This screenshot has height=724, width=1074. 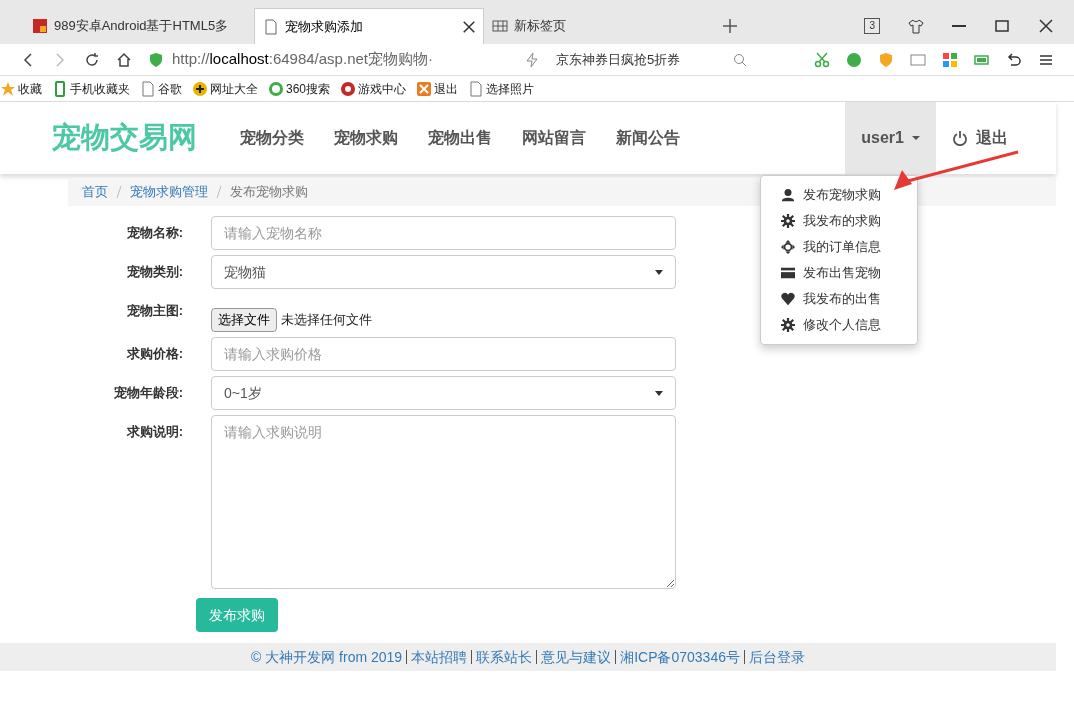 What do you see at coordinates (60, 88) in the screenshot?
I see `phone-icon` at bounding box center [60, 88].